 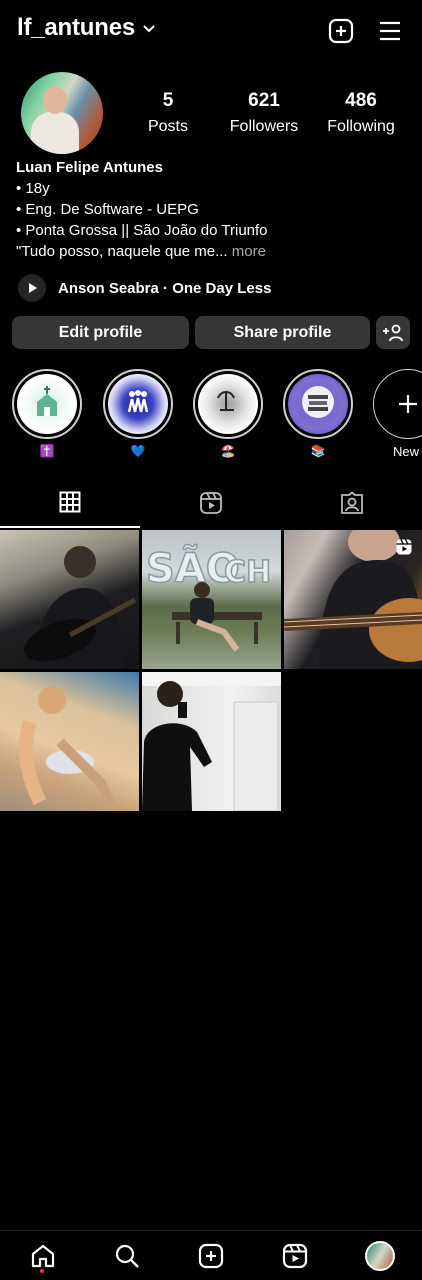 What do you see at coordinates (168, 100) in the screenshot?
I see `posts-count: 5` at bounding box center [168, 100].